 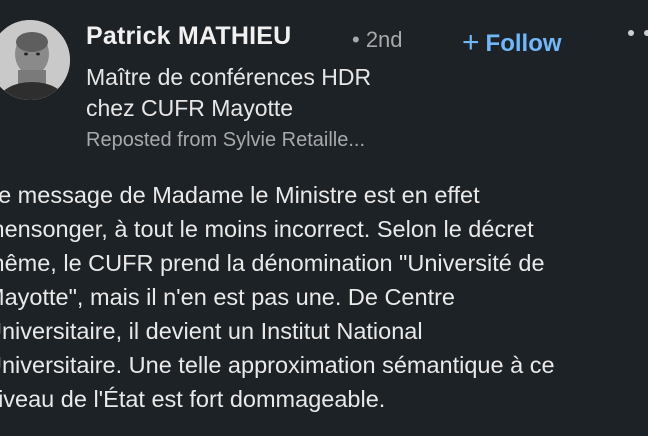 What do you see at coordinates (229, 77) in the screenshot?
I see `headline-line: Maître de conférences HDR` at bounding box center [229, 77].